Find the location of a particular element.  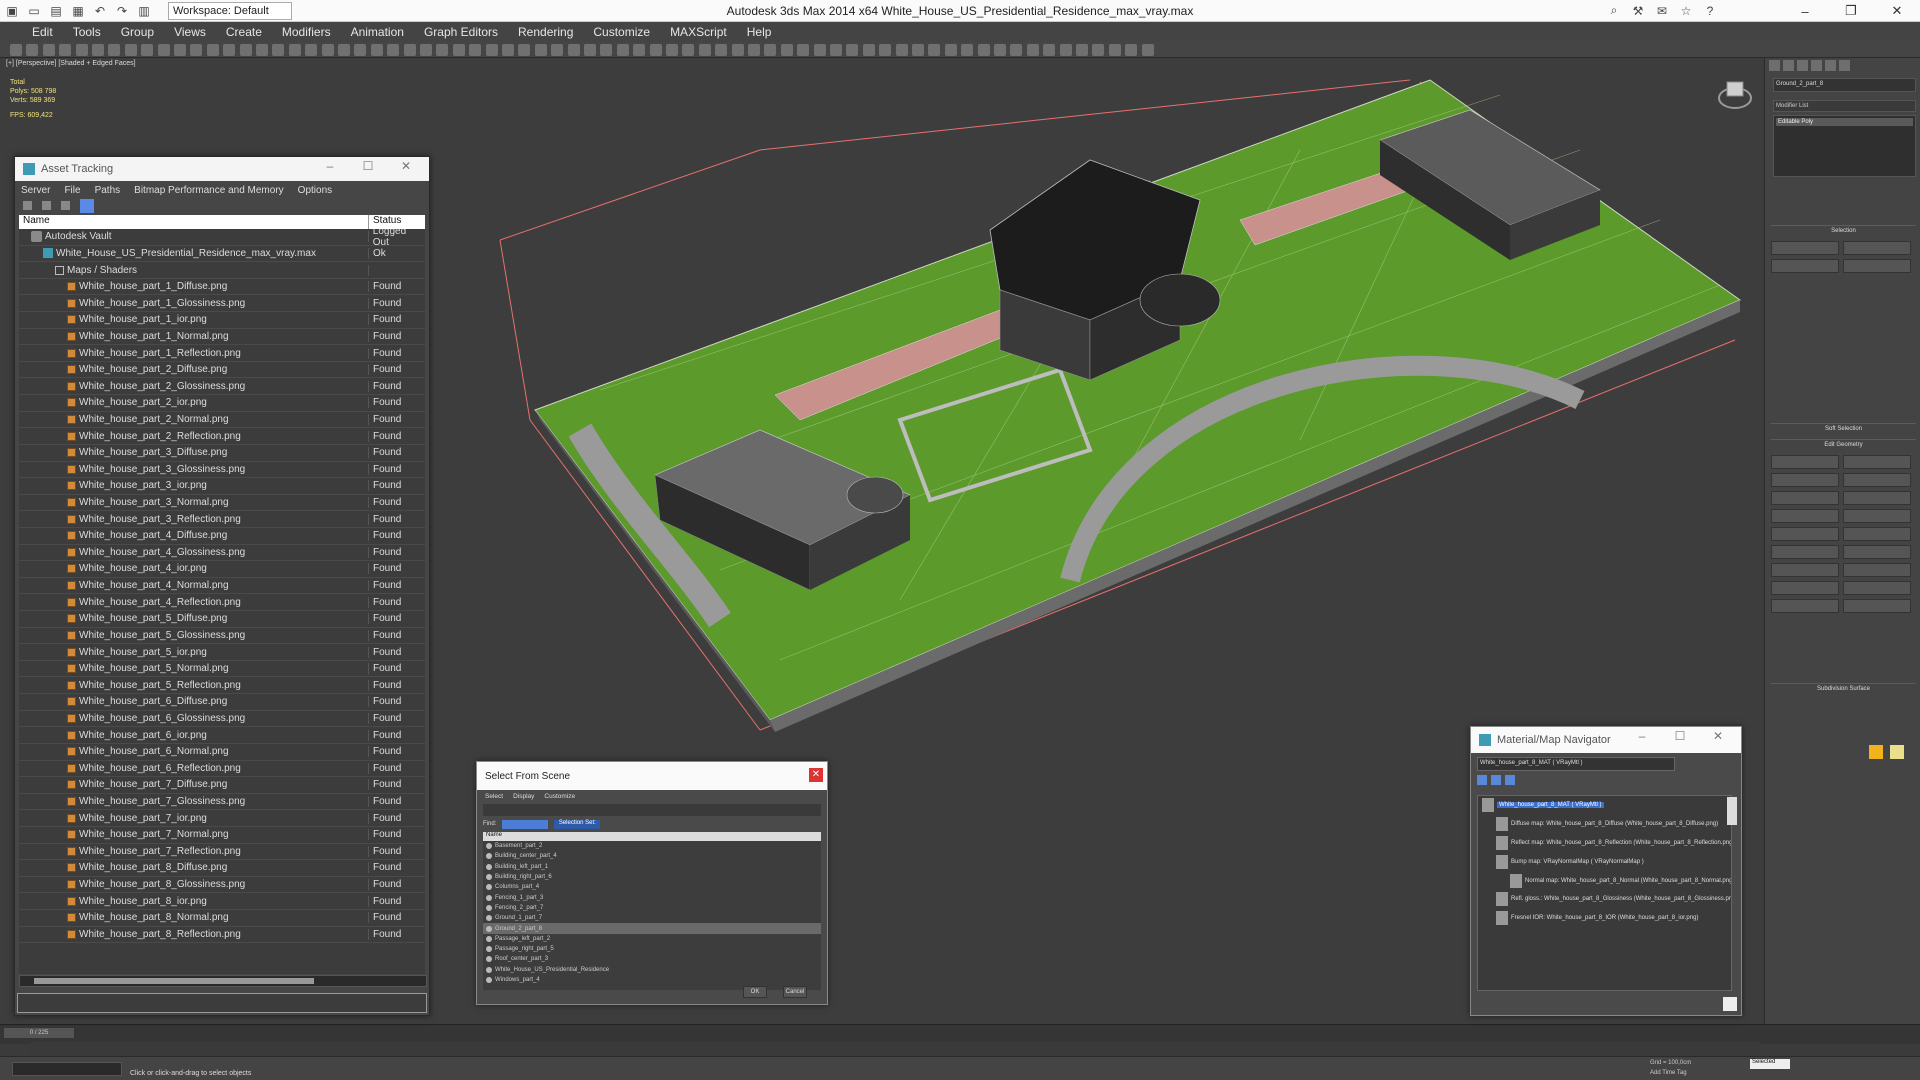

scene-object-item: Columns_part_4 is located at coordinates (652, 887).